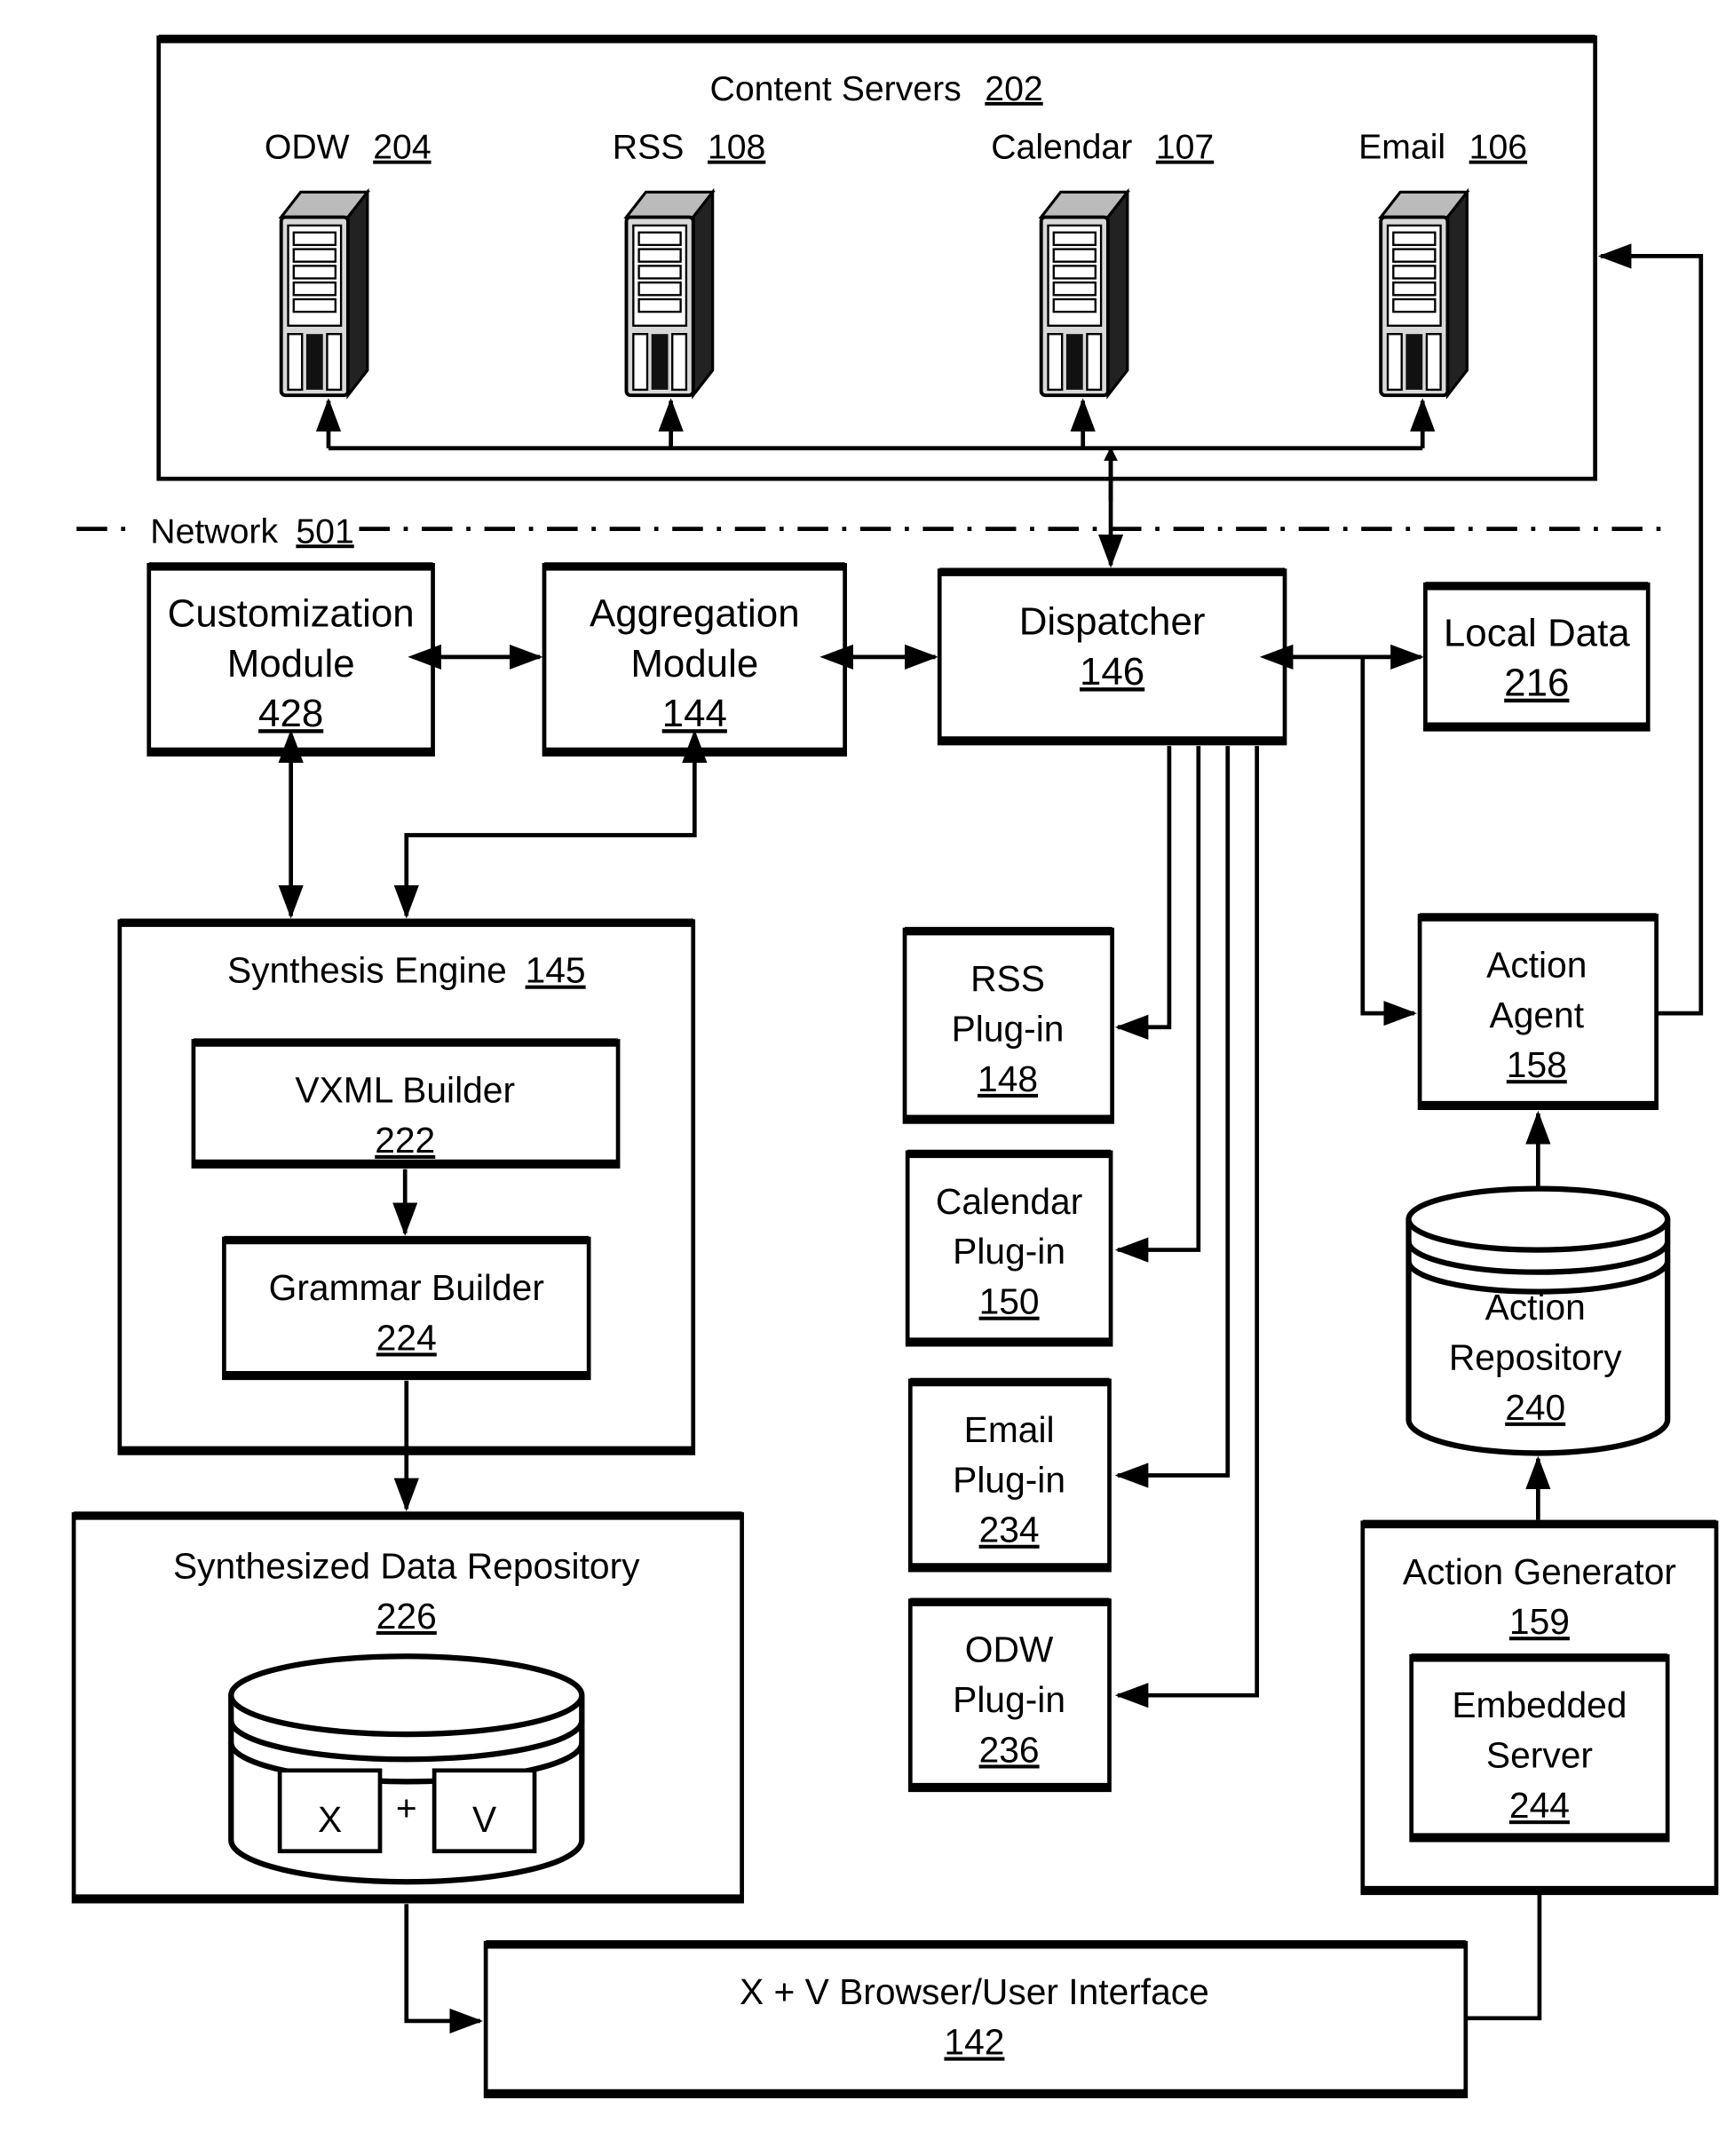 This screenshot has width=1726, height=2156. I want to click on vxml-builder-label: VXML Builder, so click(405, 1089).